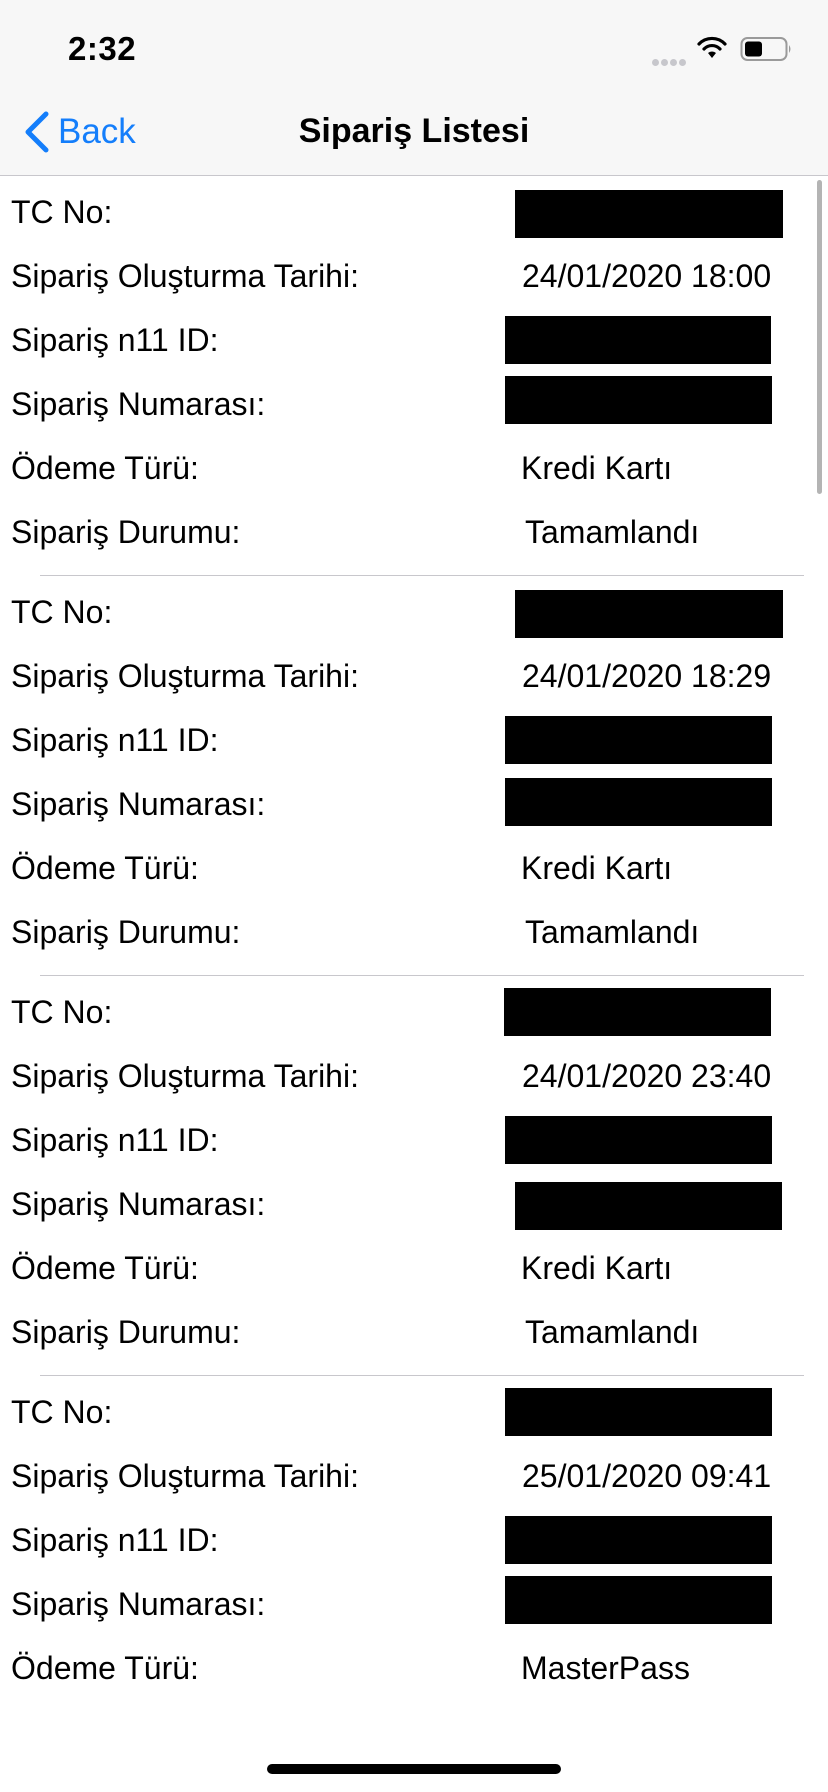 Image resolution: width=828 pixels, height=1792 pixels. Describe the element at coordinates (414, 1668) in the screenshot. I see `payment-type-row: Ödeme Türü: MasterPass` at that location.